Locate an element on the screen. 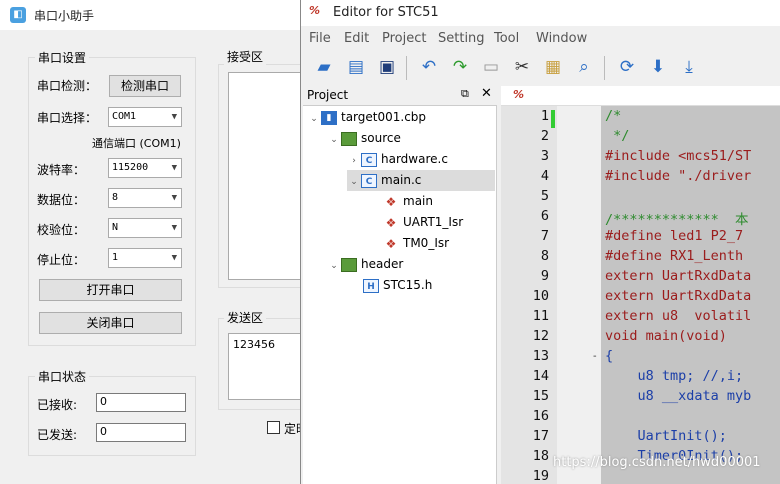 The height and width of the screenshot is (484, 780). detect-port-button: 检测串口 is located at coordinates (145, 86).